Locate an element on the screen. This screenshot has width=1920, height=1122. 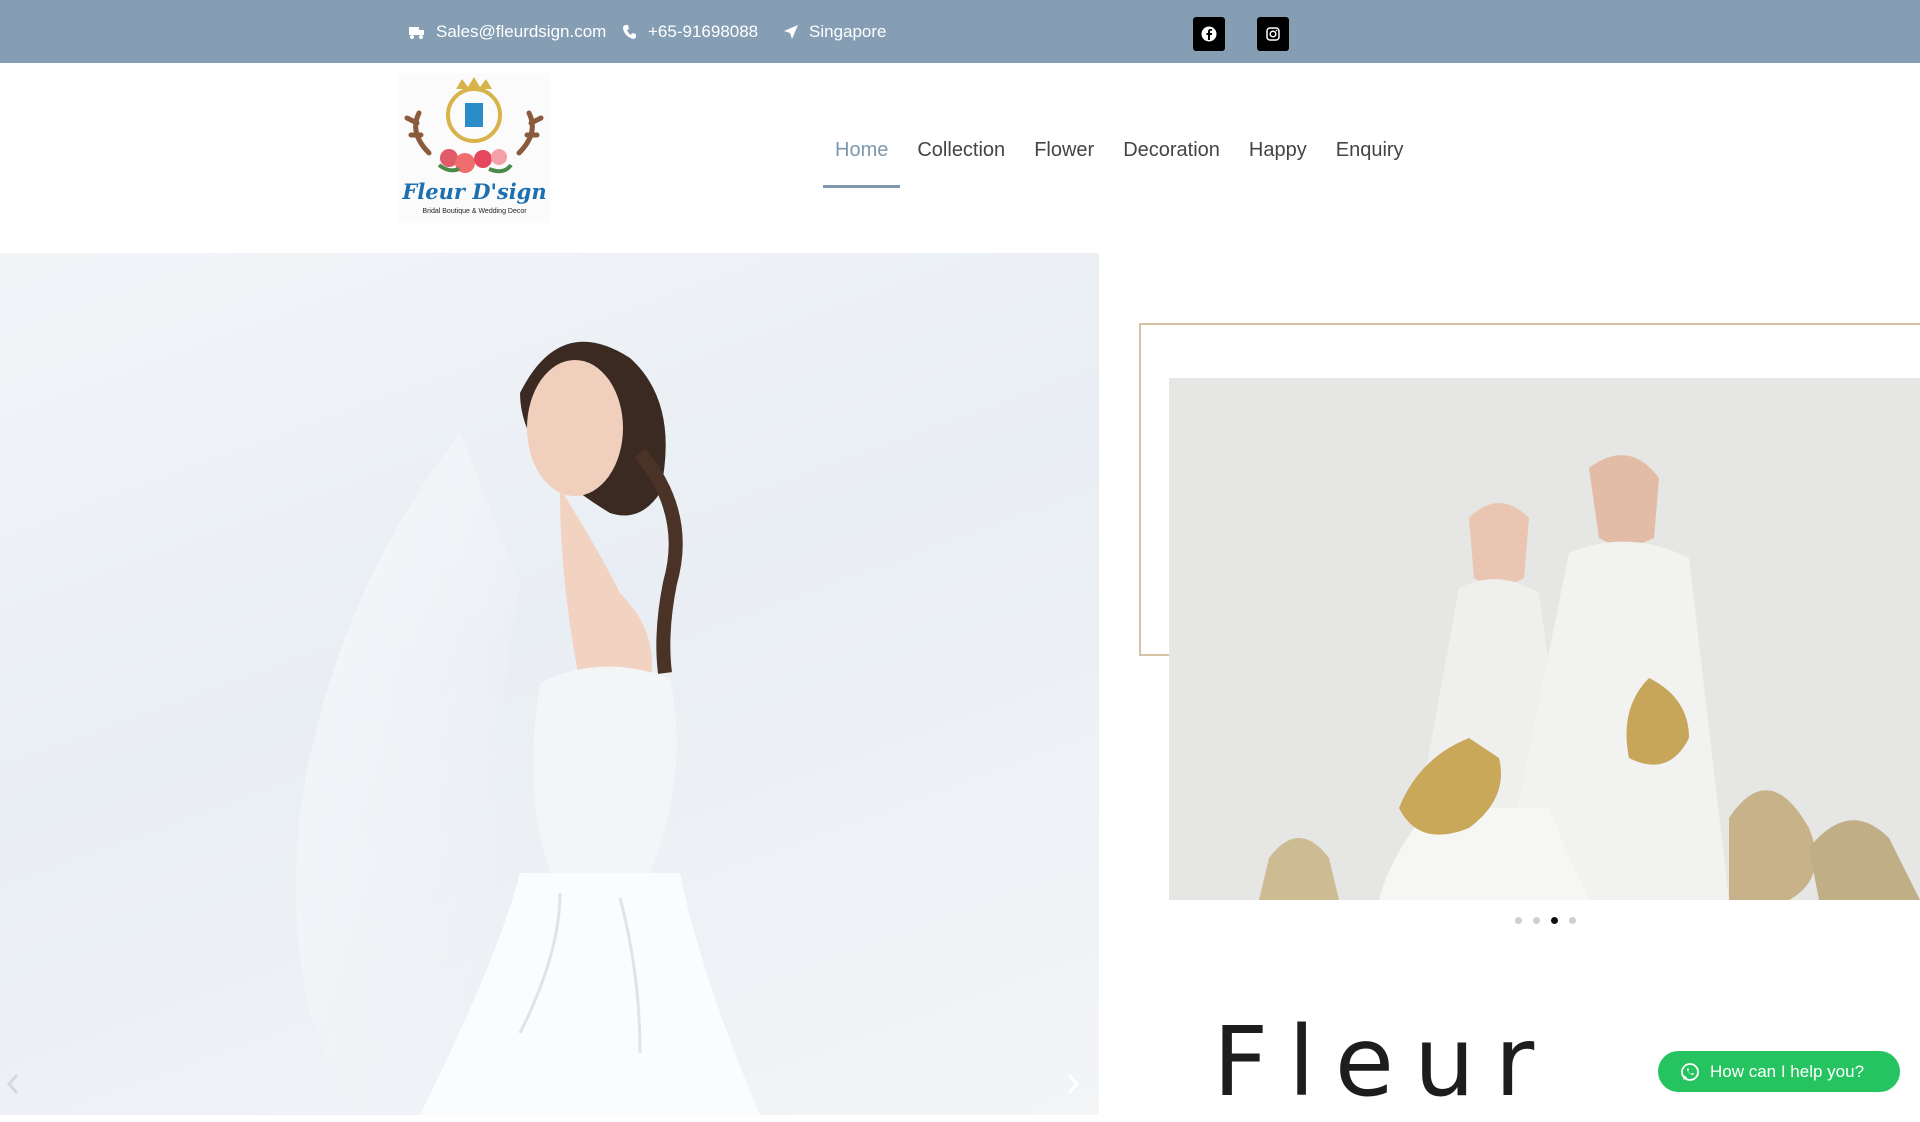
instagram-link is located at coordinates (1273, 34).